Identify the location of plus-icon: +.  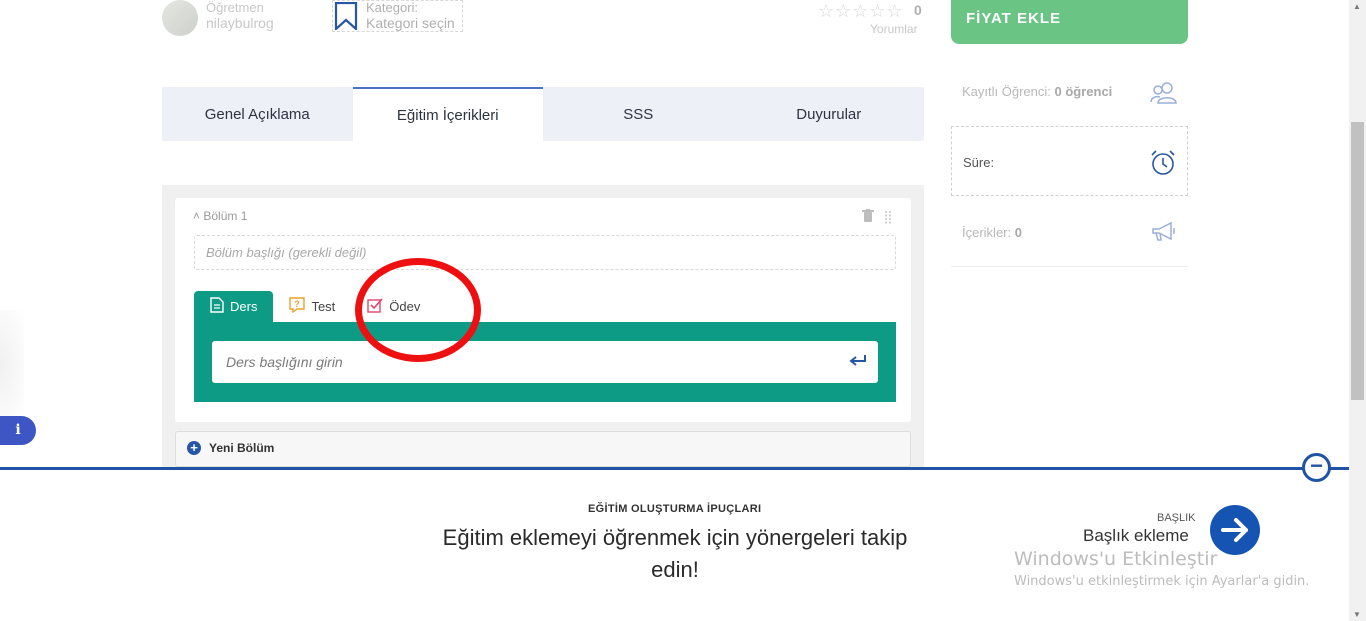
(194, 448).